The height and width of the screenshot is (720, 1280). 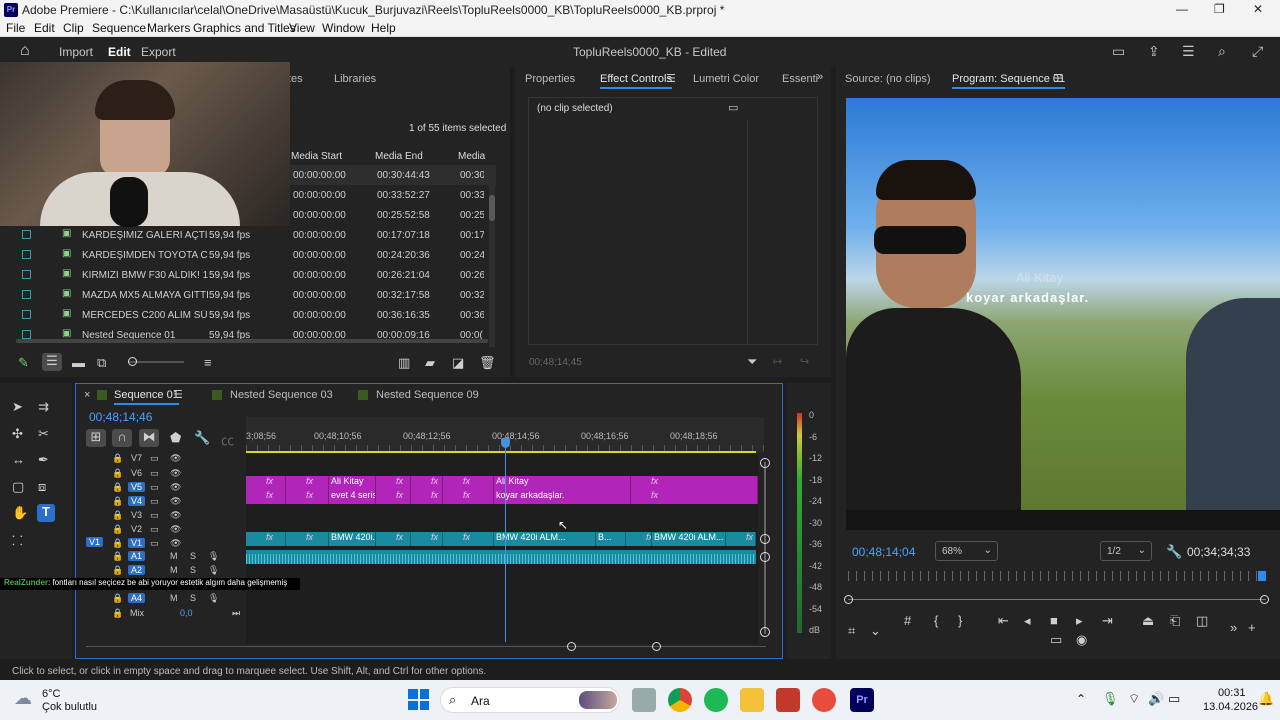 What do you see at coordinates (120, 417) in the screenshot?
I see `timeline-timecode: 00;48;14;46` at bounding box center [120, 417].